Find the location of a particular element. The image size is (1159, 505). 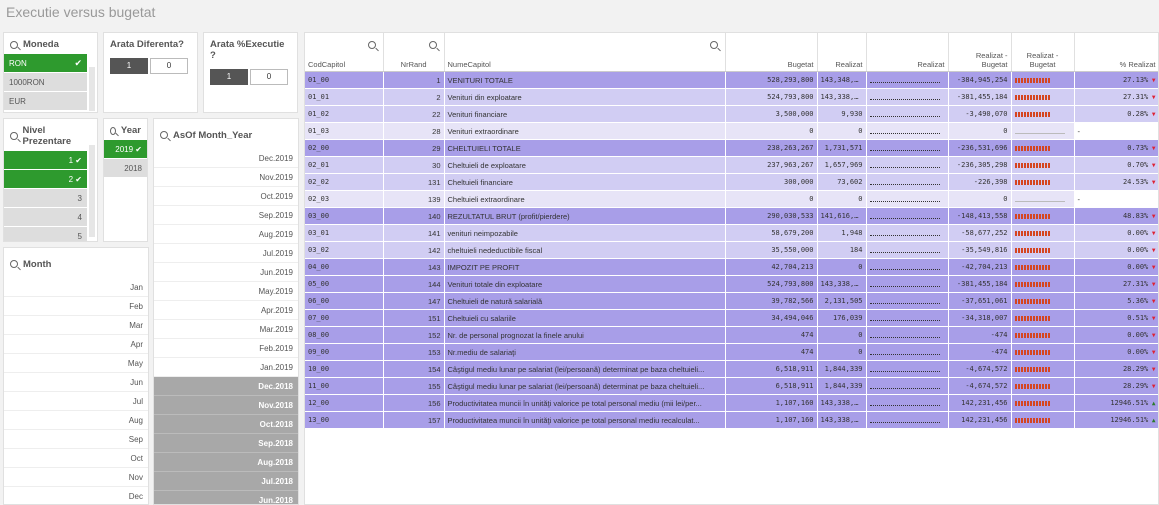

nivel-filter: Nivel Prezentare 1 ✔ 2 ✔ 3 4 5 is located at coordinates (50, 180).